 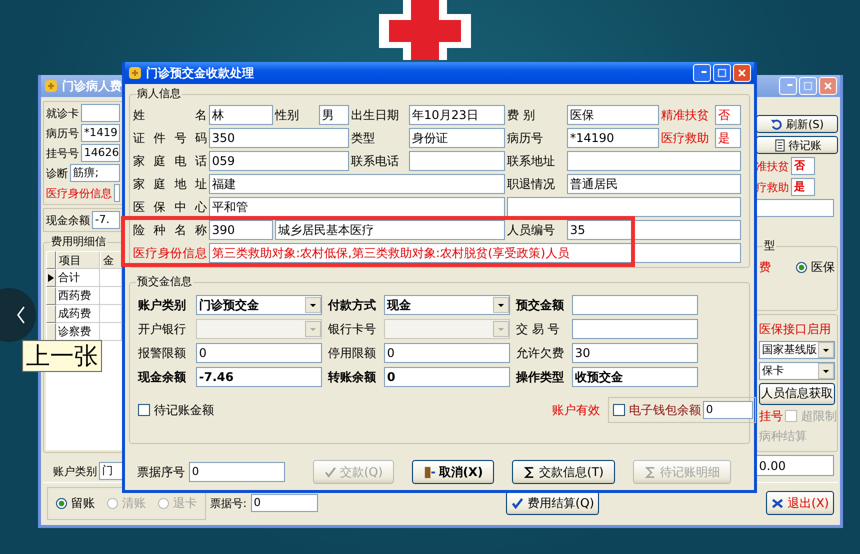 I want to click on fetch-info-button: 人员信息获取, so click(x=797, y=393).